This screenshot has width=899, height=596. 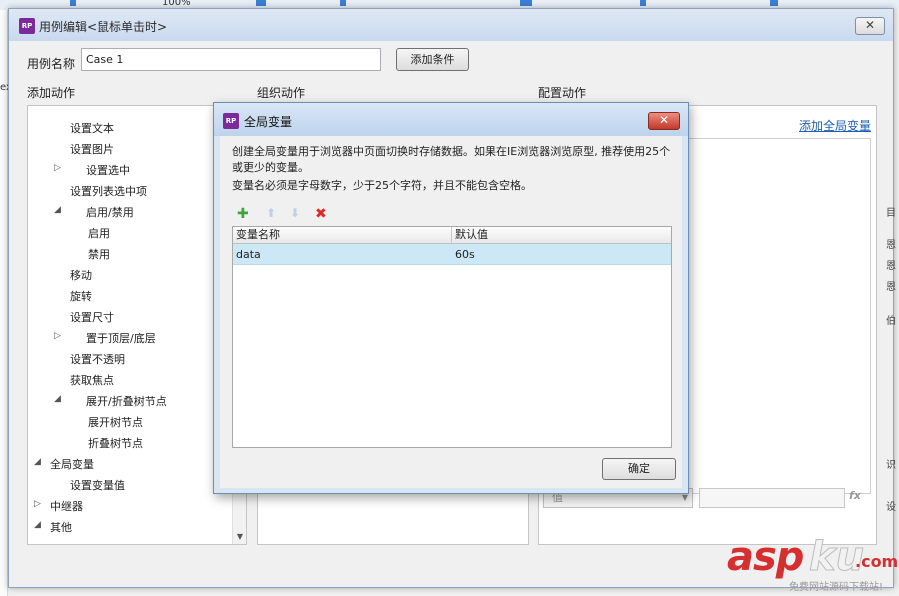 What do you see at coordinates (248, 254) in the screenshot?
I see `variable-name-cell: data` at bounding box center [248, 254].